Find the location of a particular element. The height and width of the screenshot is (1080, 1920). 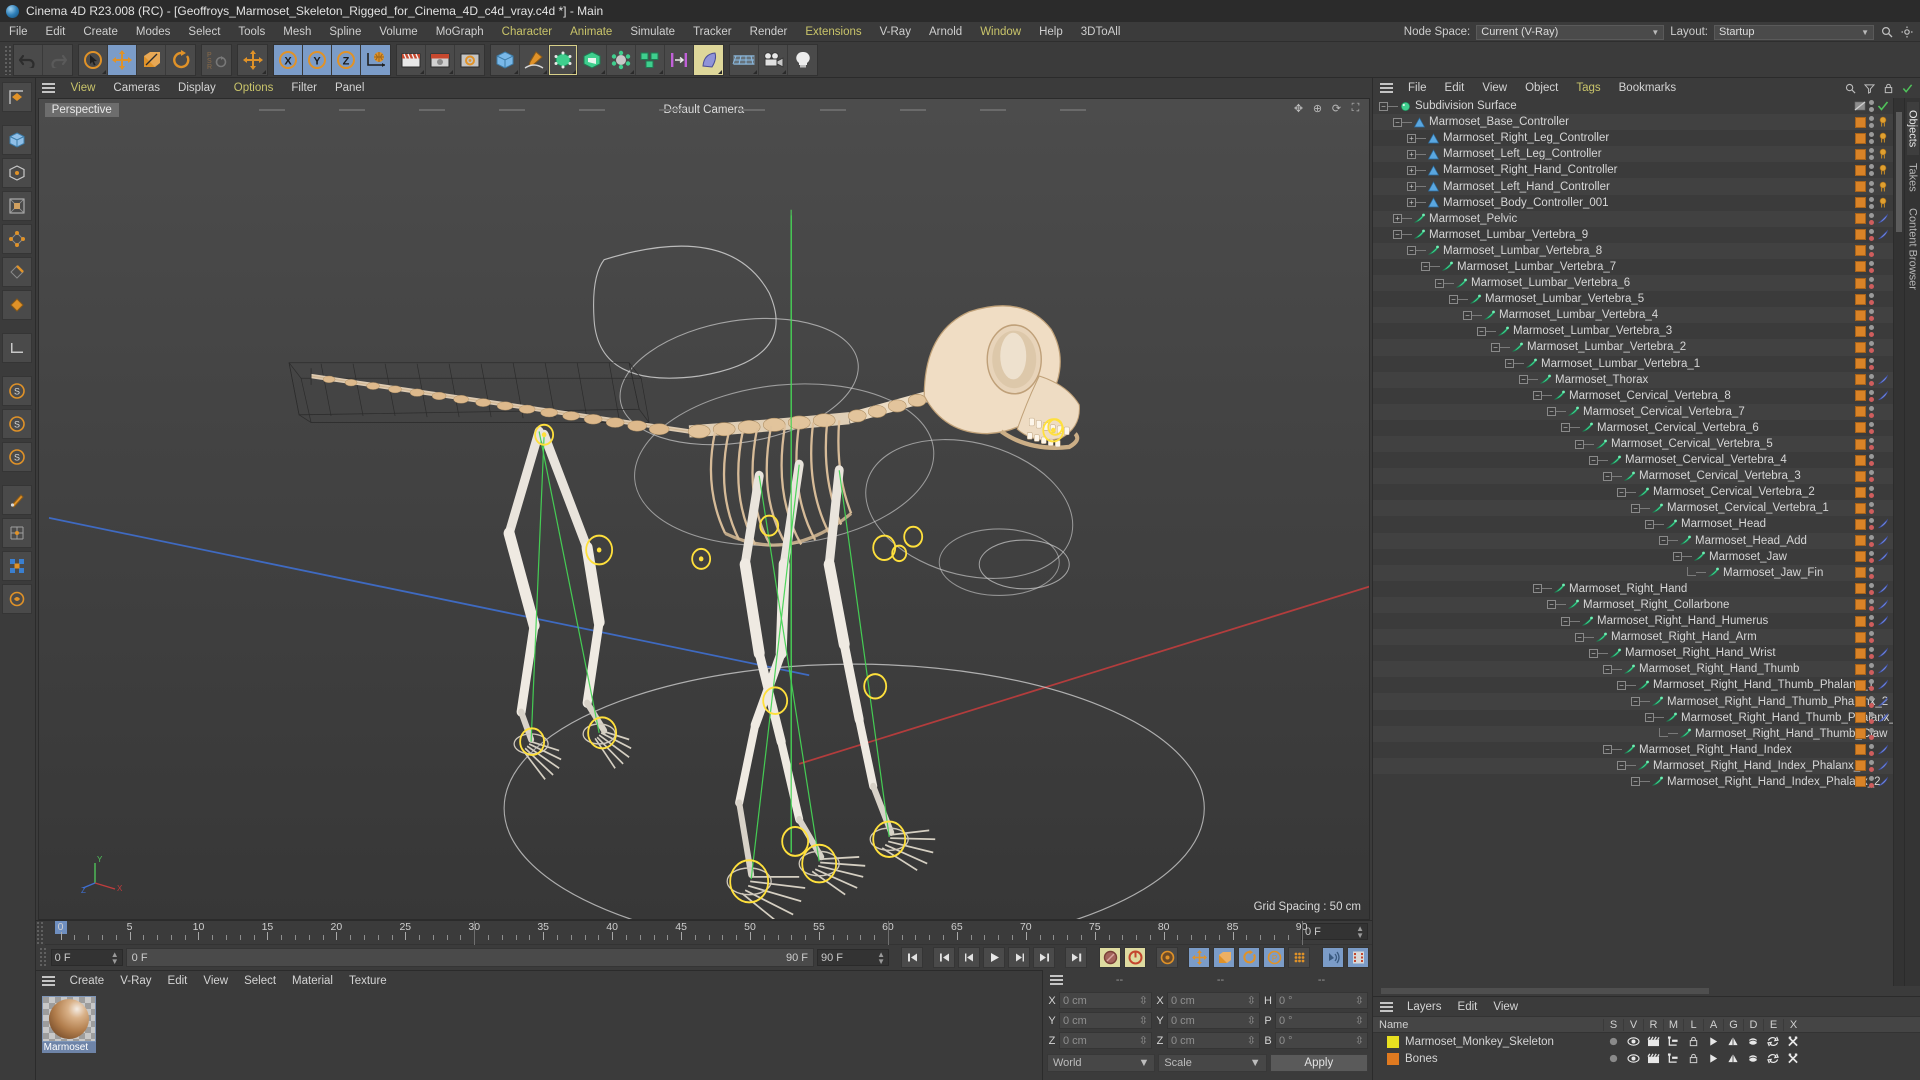

menu-item-simulate: Simulate is located at coordinates (652, 32).